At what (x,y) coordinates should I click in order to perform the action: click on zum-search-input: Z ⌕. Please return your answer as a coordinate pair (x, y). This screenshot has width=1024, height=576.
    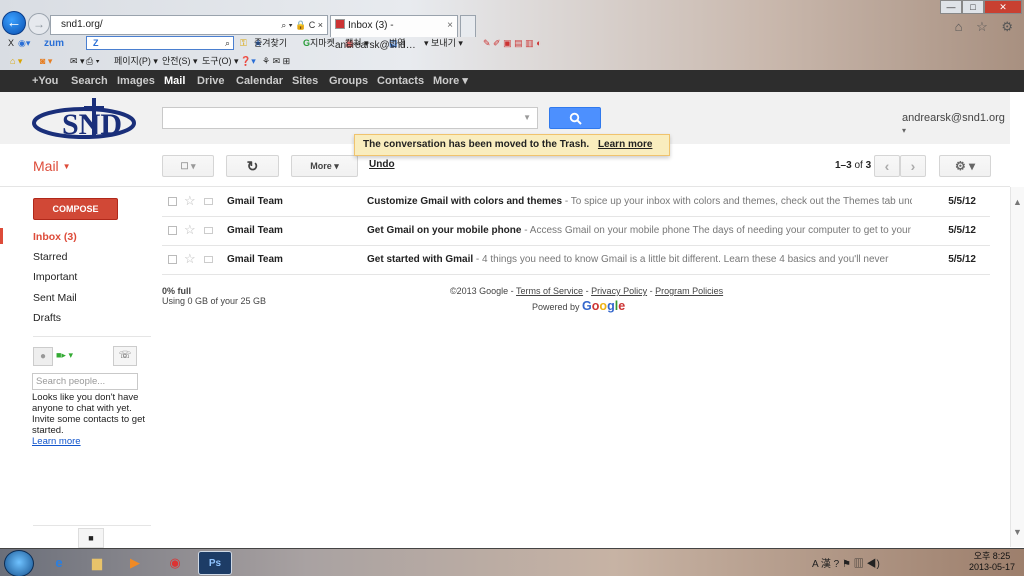
    Looking at the image, I should click on (160, 43).